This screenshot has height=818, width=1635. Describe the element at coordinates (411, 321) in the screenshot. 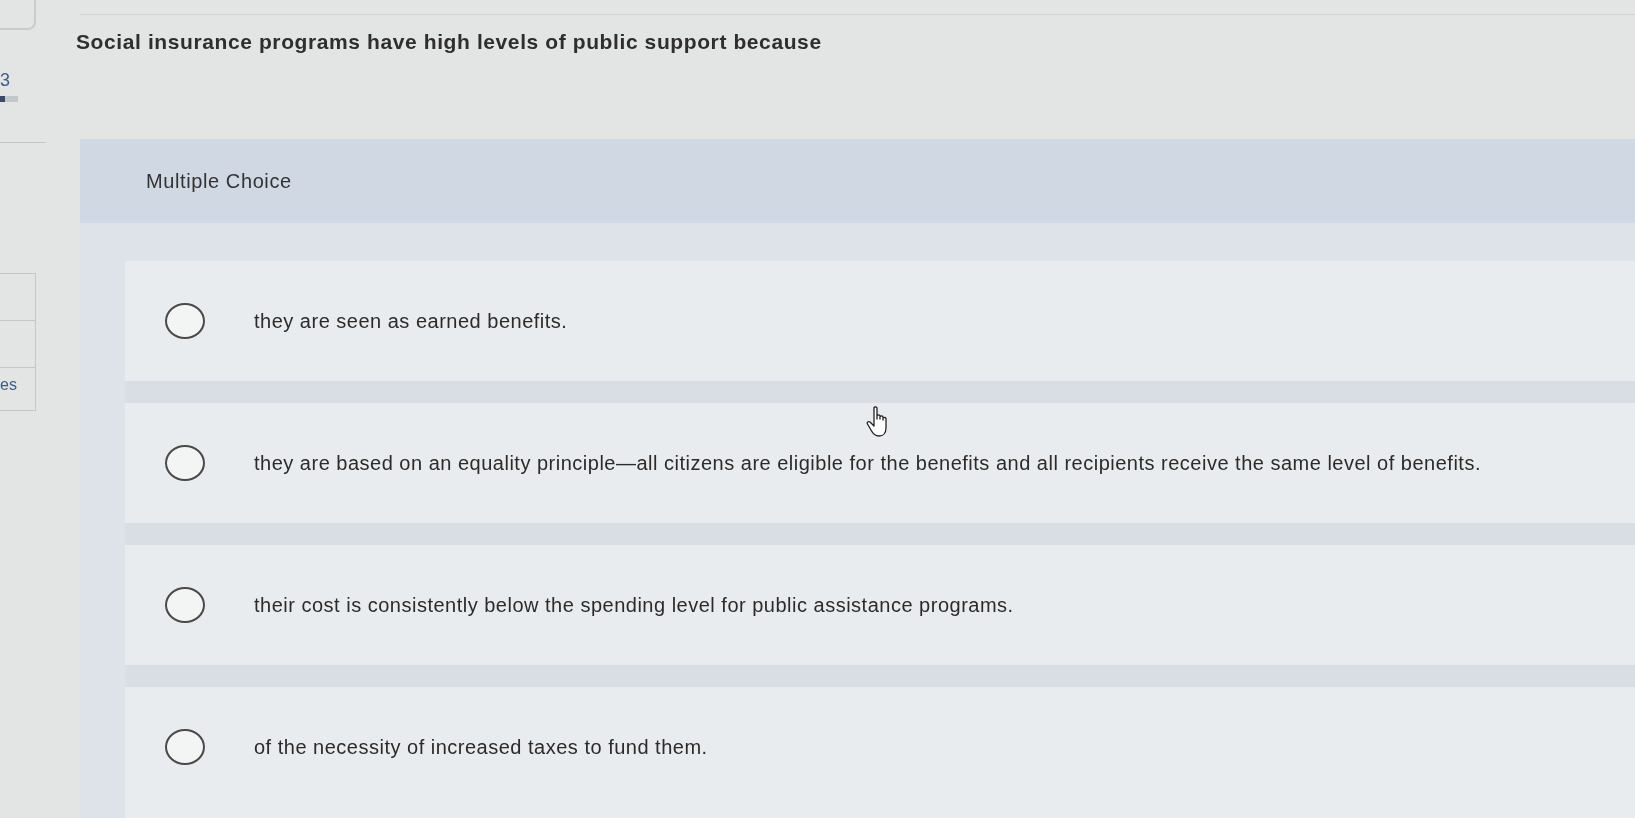

I see `option-text: they are seen as earned benefits.` at that location.